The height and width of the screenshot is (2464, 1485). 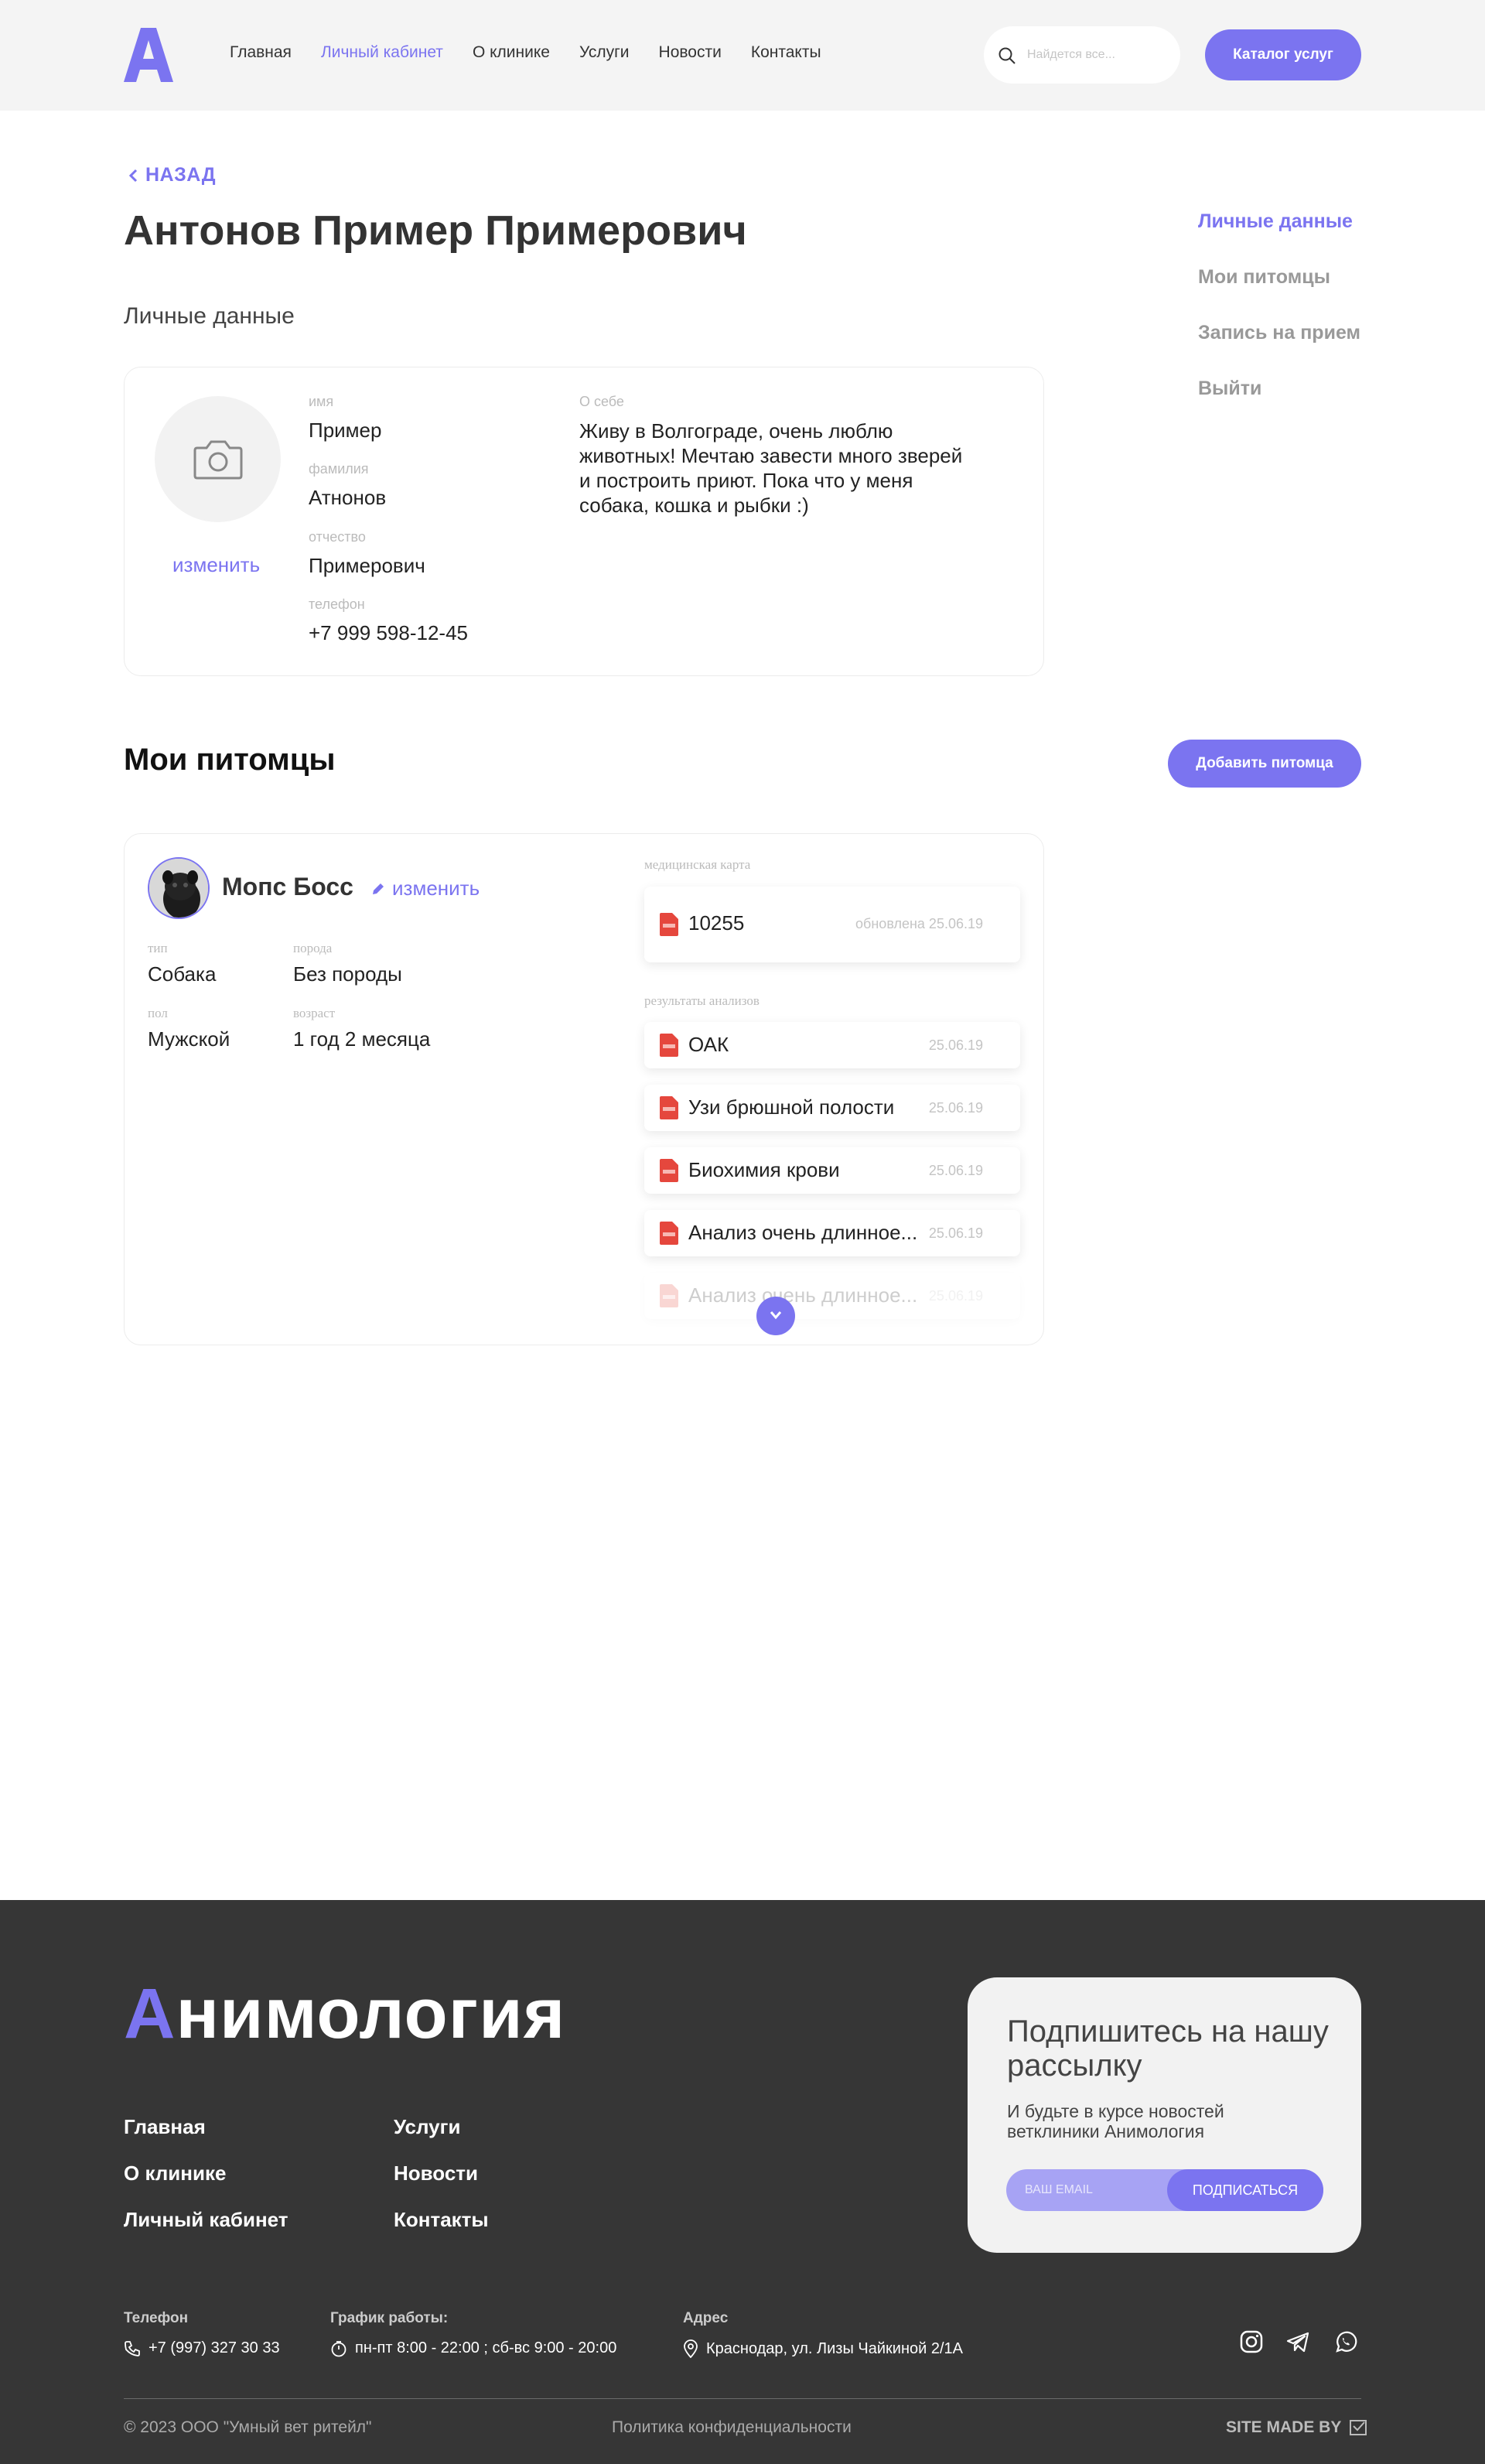 What do you see at coordinates (216, 565) in the screenshot?
I see `change-photo-link: изменить` at bounding box center [216, 565].